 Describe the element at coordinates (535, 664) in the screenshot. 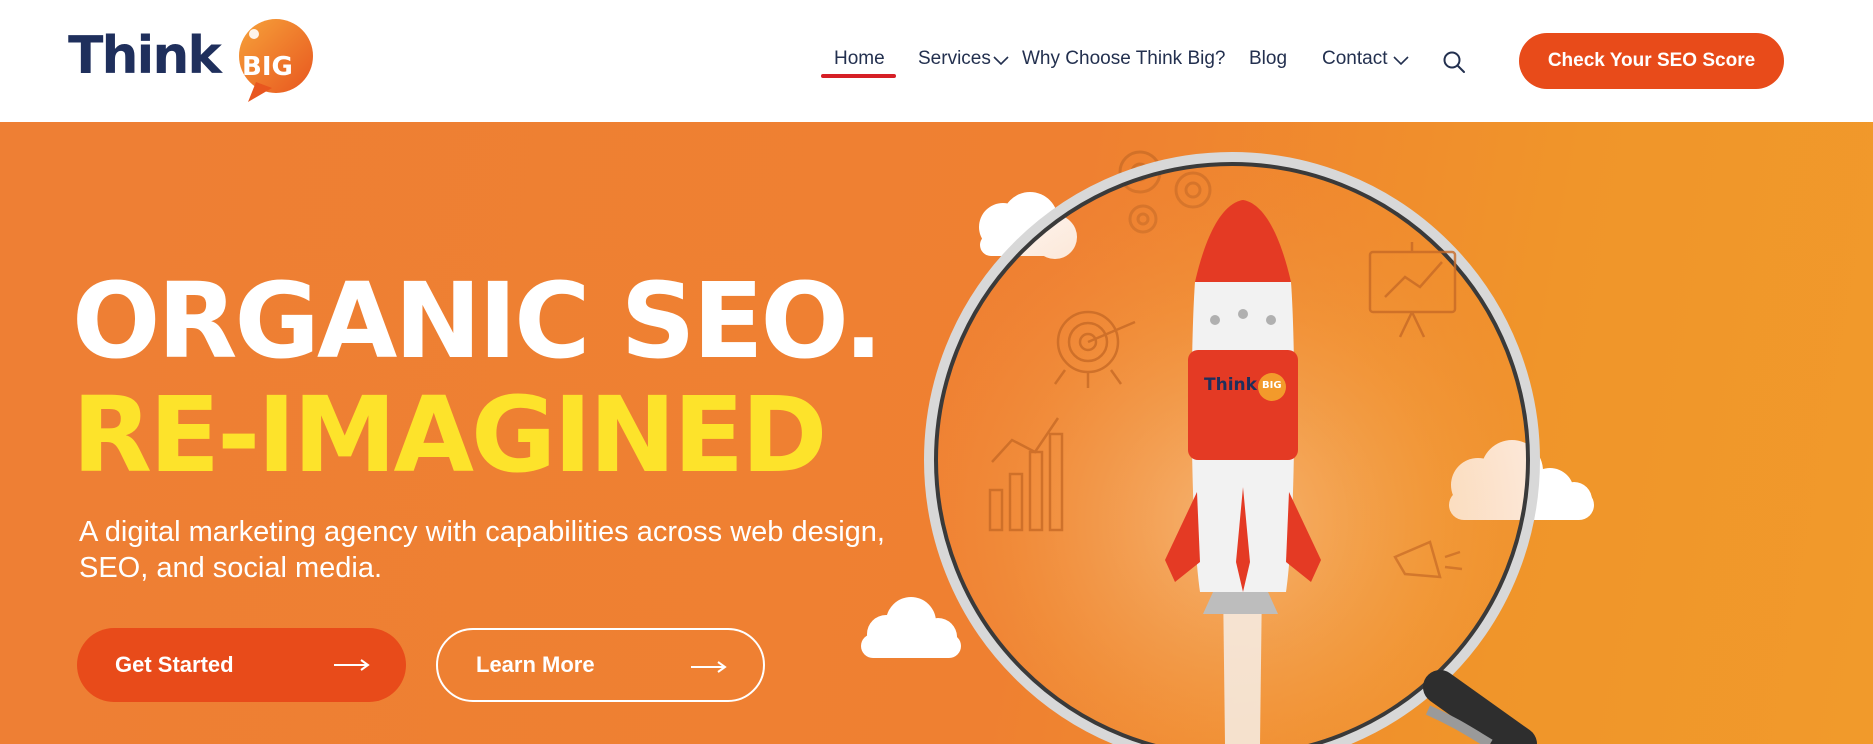

I see `learn-more-label: Learn More` at that location.